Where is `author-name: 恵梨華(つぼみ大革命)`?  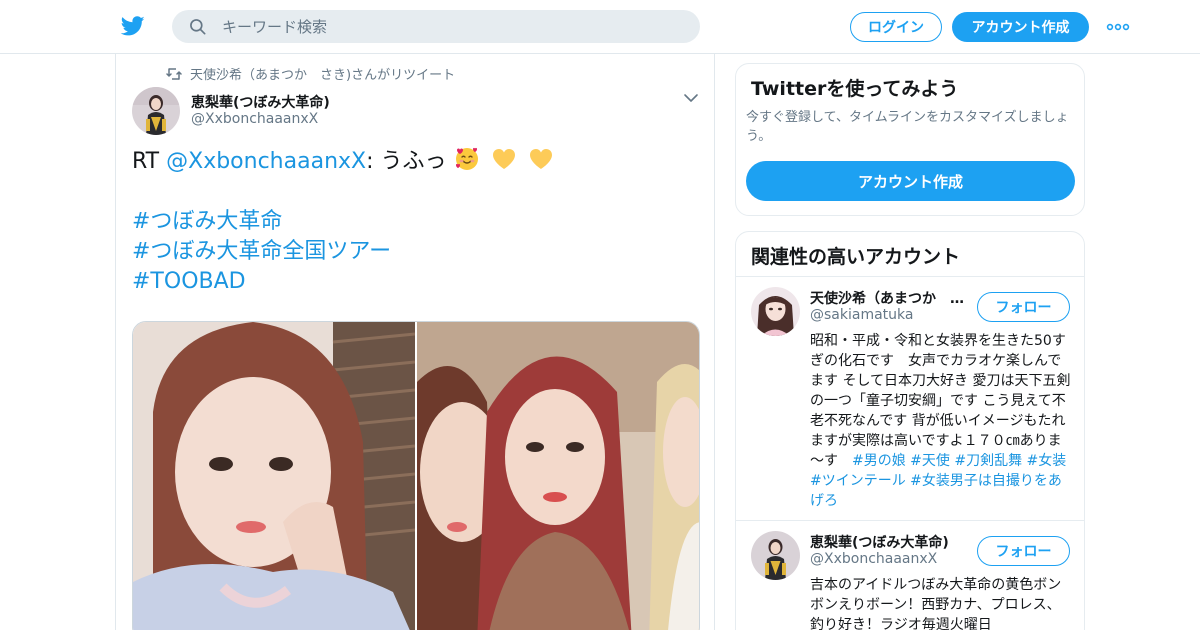 author-name: 恵梨華(つぼみ大革命) is located at coordinates (260, 102).